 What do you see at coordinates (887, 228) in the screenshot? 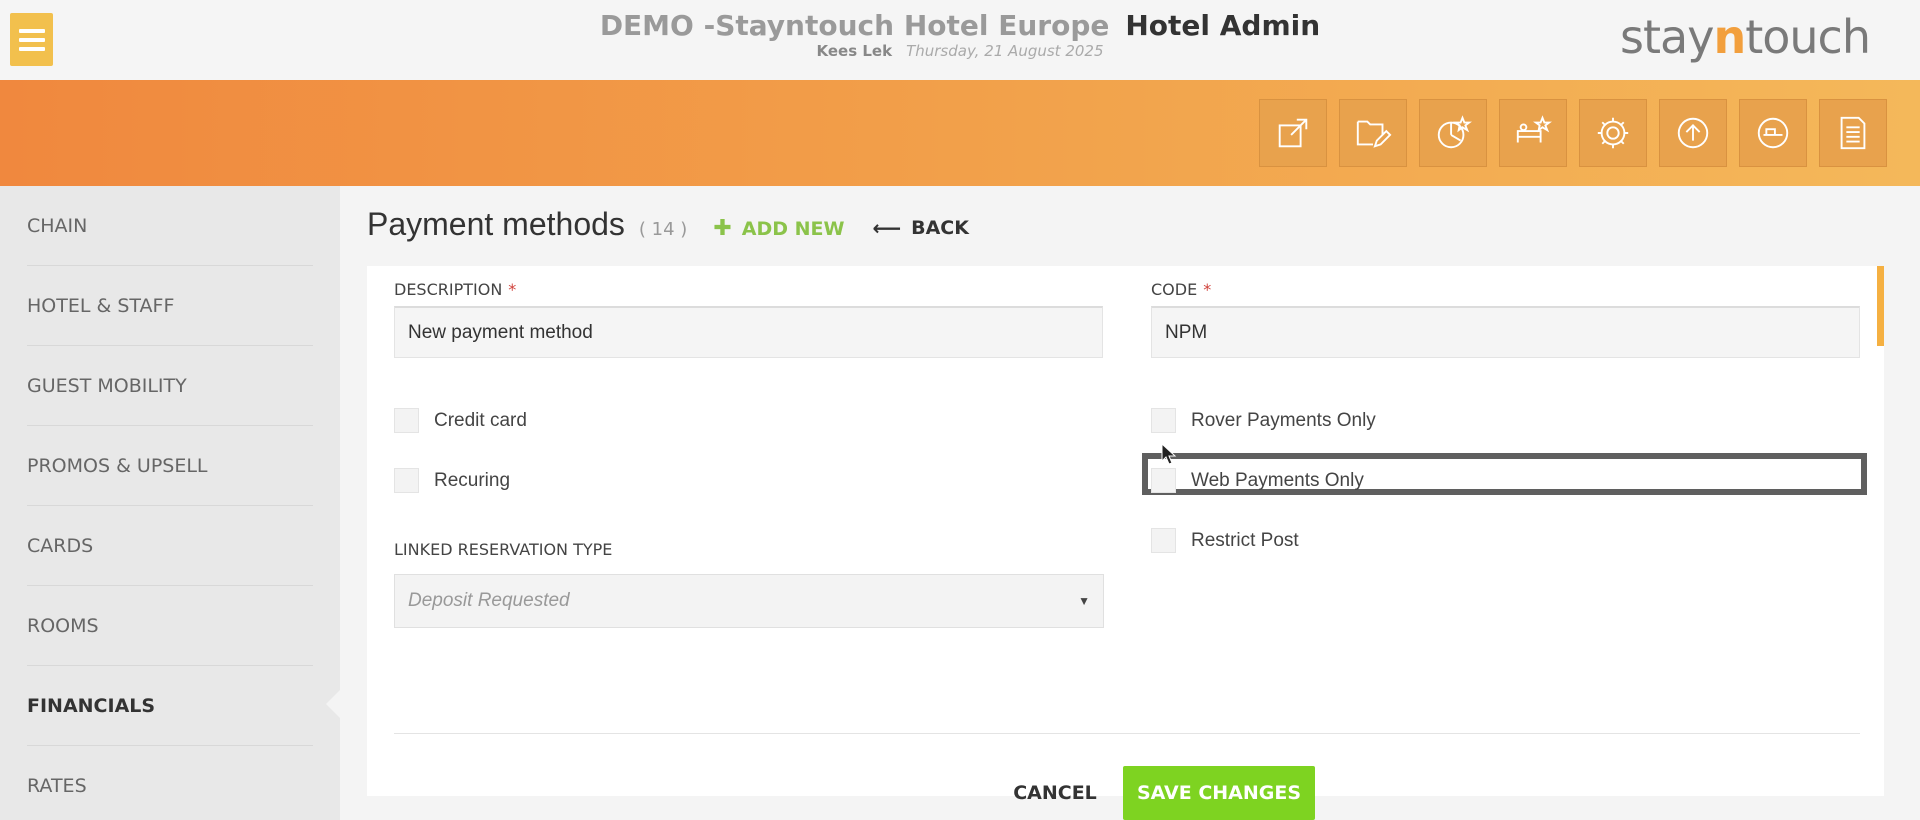
I see `arrow-left-icon: ⟵` at bounding box center [887, 228].